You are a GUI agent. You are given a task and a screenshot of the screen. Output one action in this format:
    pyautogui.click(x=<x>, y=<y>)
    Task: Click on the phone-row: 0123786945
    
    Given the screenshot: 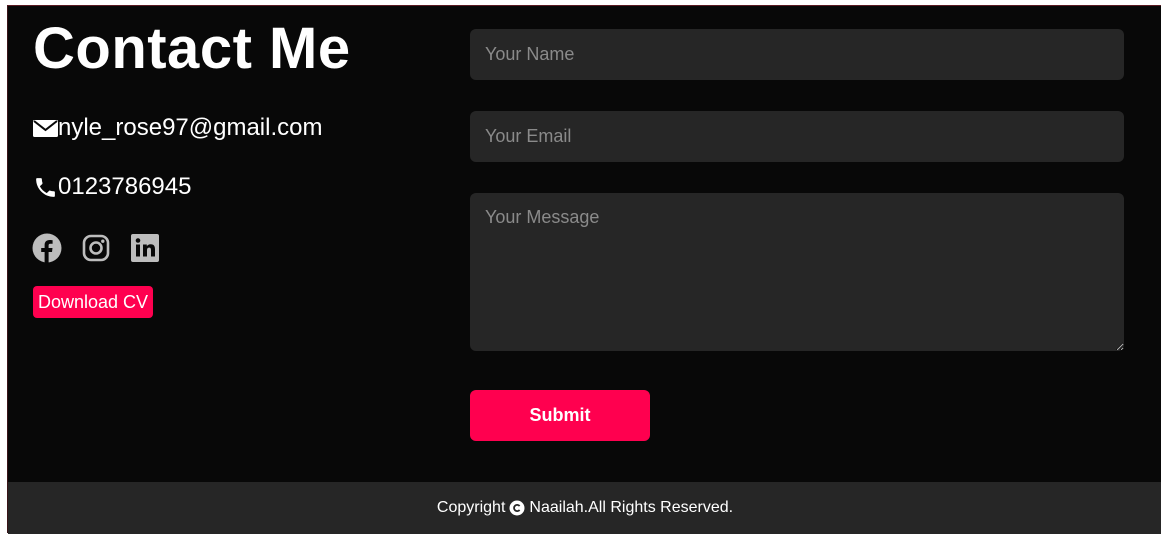 What is the action you would take?
    pyautogui.click(x=112, y=187)
    